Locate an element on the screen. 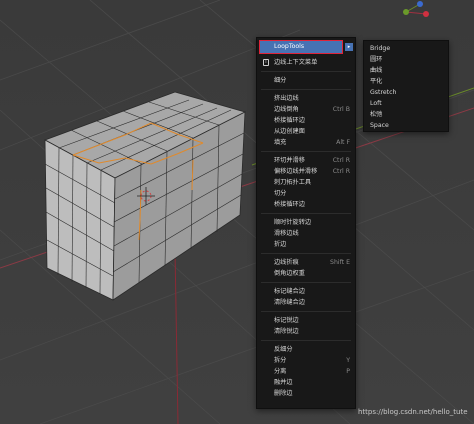  submenu-arrow-icon: ▸ is located at coordinates (349, 47).